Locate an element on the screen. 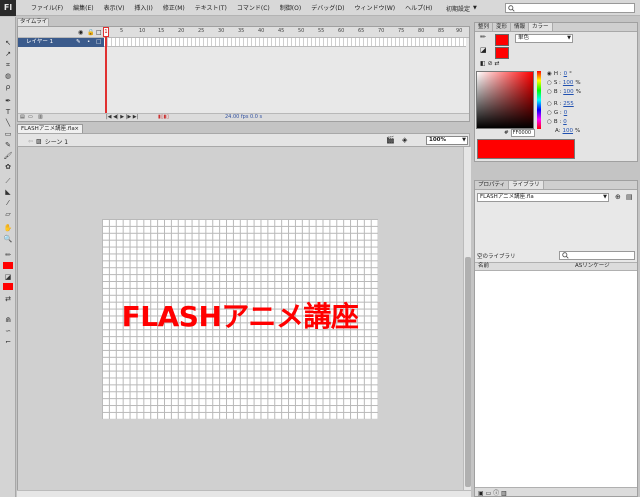 This screenshot has width=640, height=497. edit-scene-icon: 🎬 is located at coordinates (390, 140).